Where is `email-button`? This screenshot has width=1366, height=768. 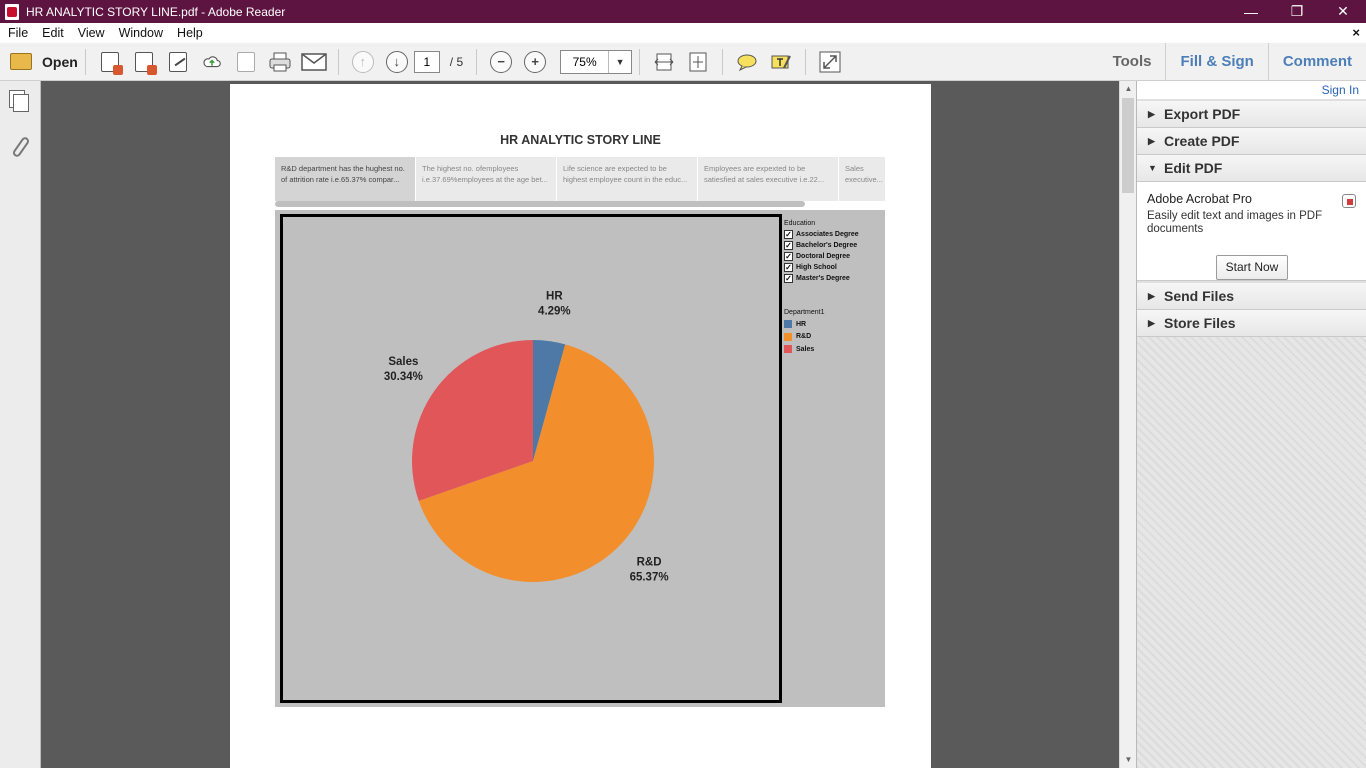
email-button is located at coordinates (314, 62).